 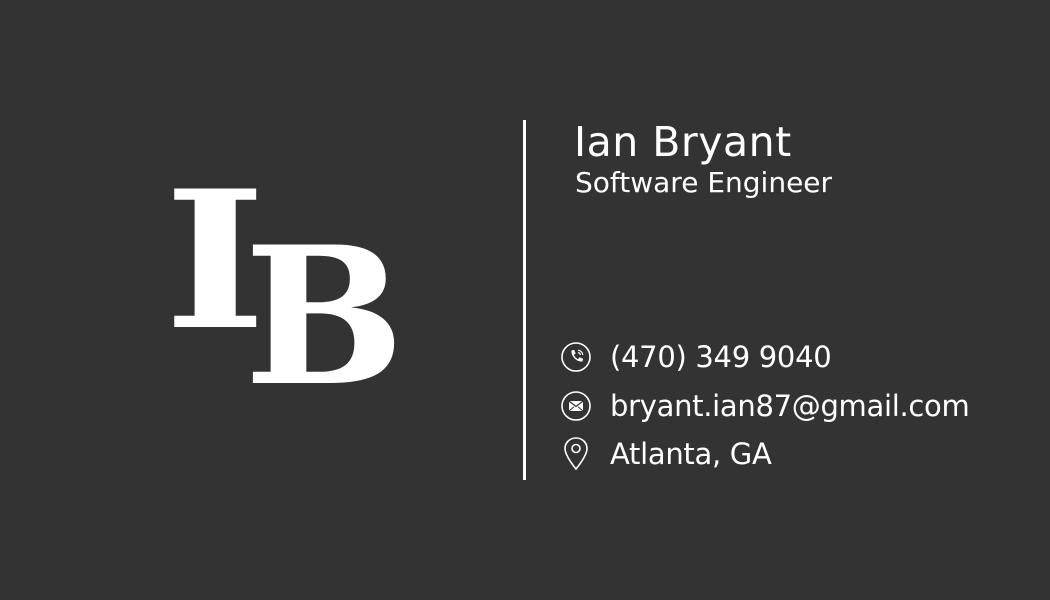 What do you see at coordinates (576, 357) in the screenshot?
I see `phone-icon` at bounding box center [576, 357].